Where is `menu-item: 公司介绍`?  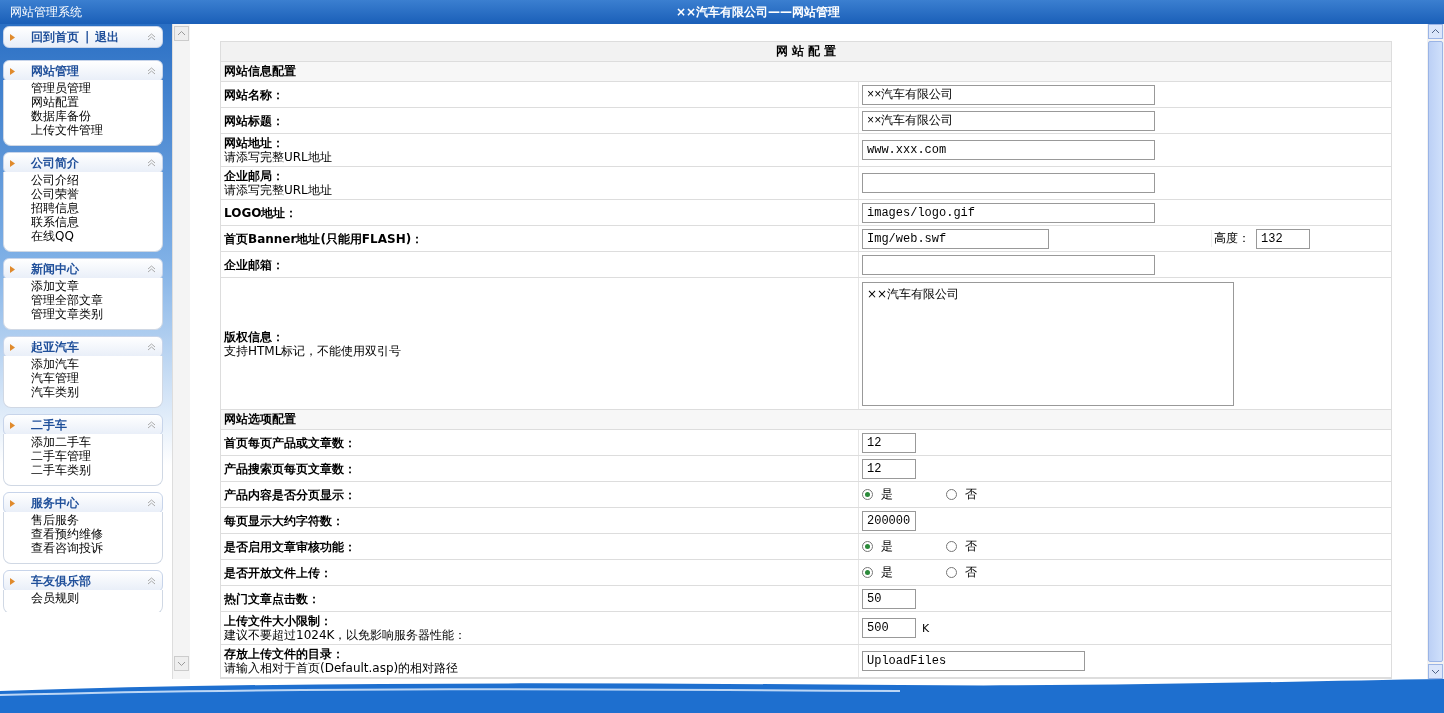
menu-item: 公司介绍 is located at coordinates (96, 180).